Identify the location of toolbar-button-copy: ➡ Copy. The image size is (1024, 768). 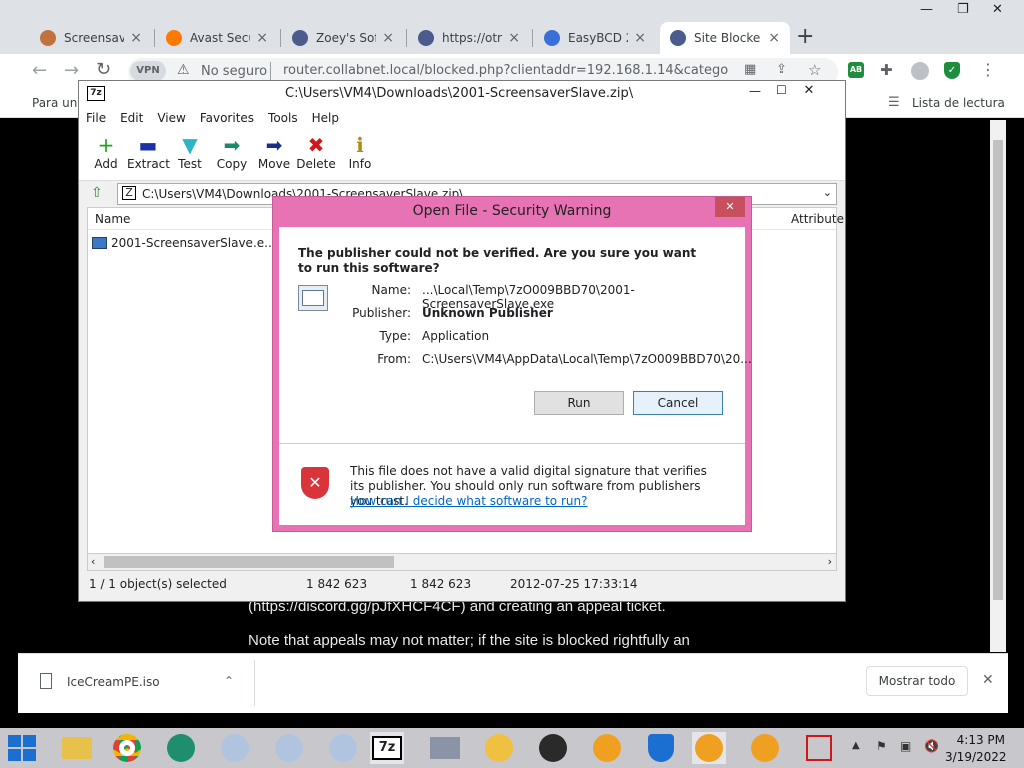
(232, 152).